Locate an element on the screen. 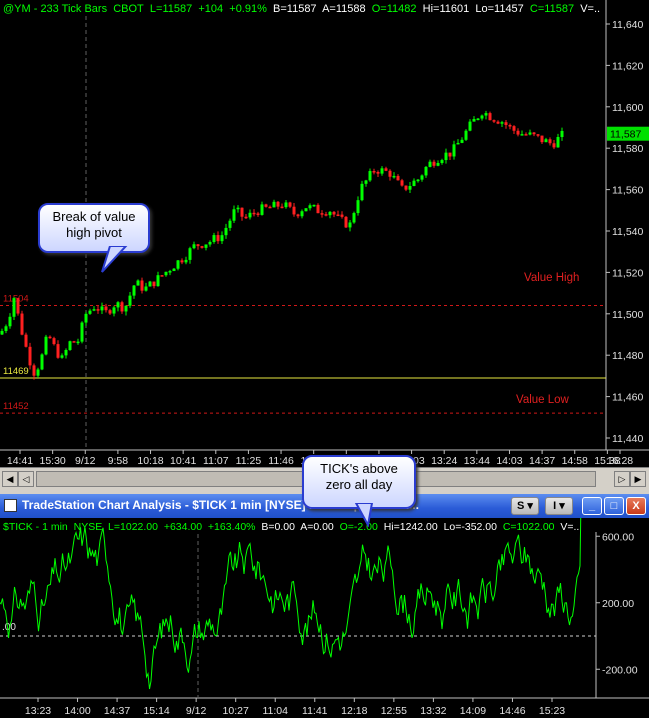 This screenshot has width=649, height=718. minimize-button: _ is located at coordinates (592, 506).